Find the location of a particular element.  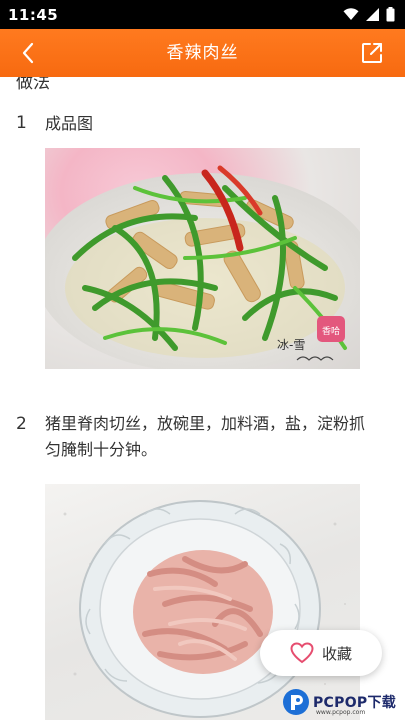

back-button is located at coordinates (28, 53).